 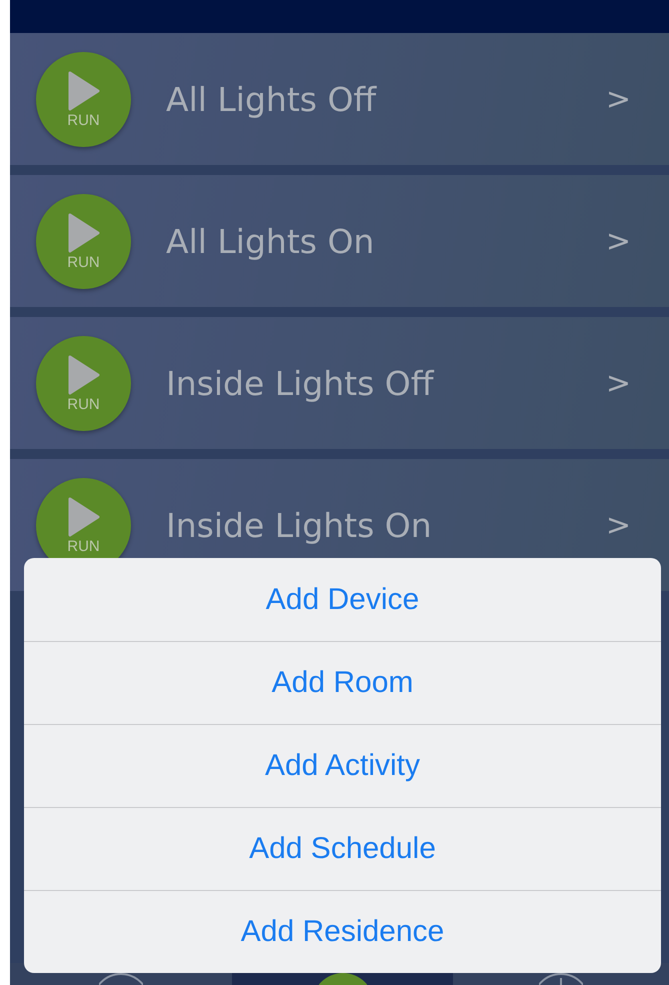 I want to click on scene-row: RUN All Lights On >, so click(x=339, y=241).